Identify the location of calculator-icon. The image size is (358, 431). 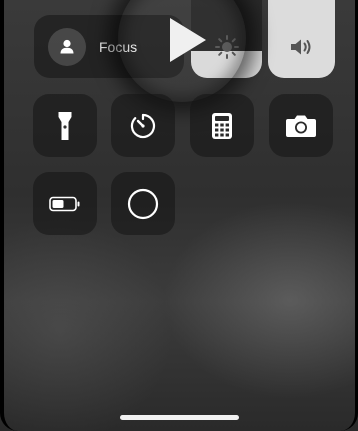
(222, 126).